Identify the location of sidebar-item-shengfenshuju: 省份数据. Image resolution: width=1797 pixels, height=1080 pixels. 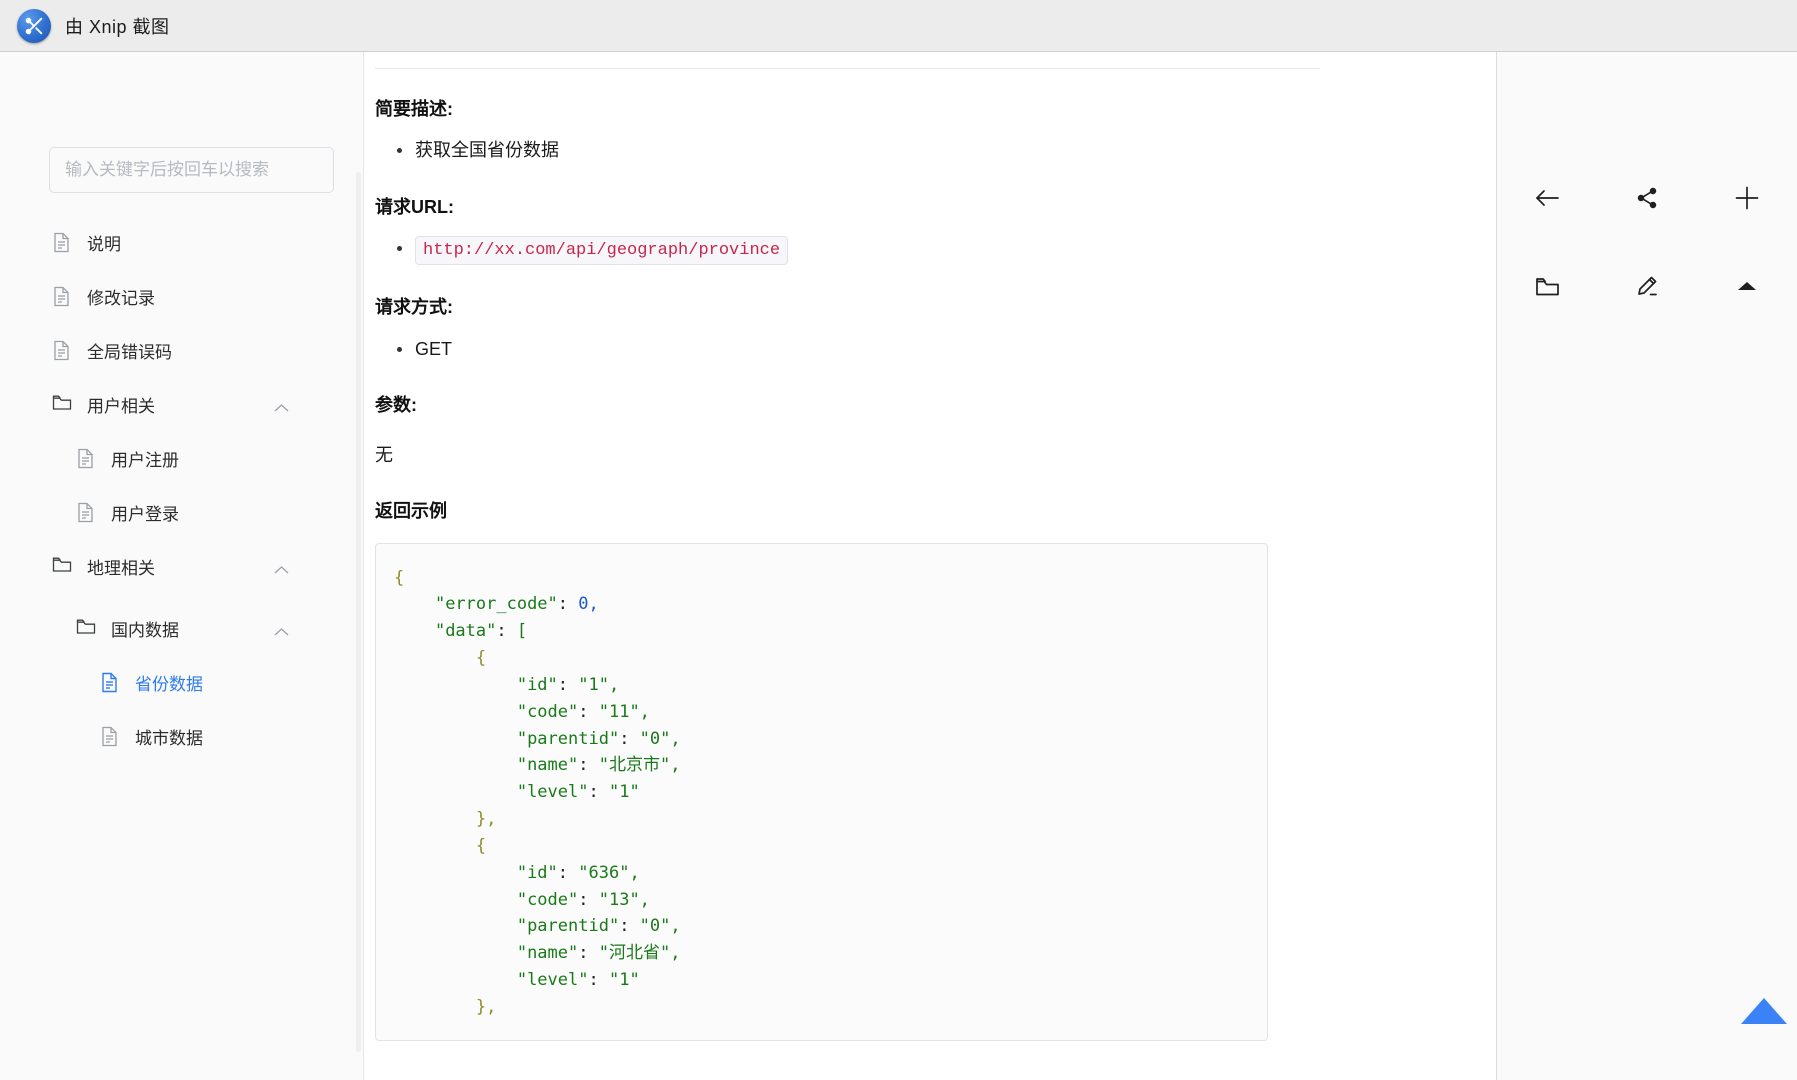
(181, 682).